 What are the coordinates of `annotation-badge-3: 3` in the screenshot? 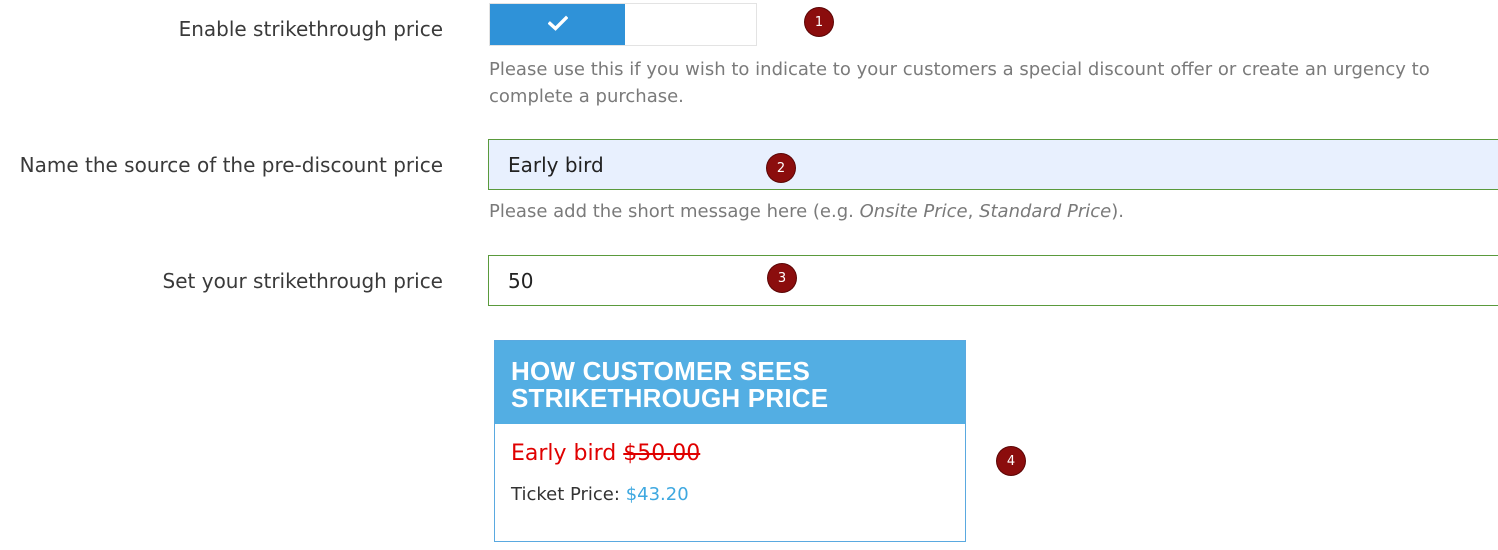 It's located at (782, 278).